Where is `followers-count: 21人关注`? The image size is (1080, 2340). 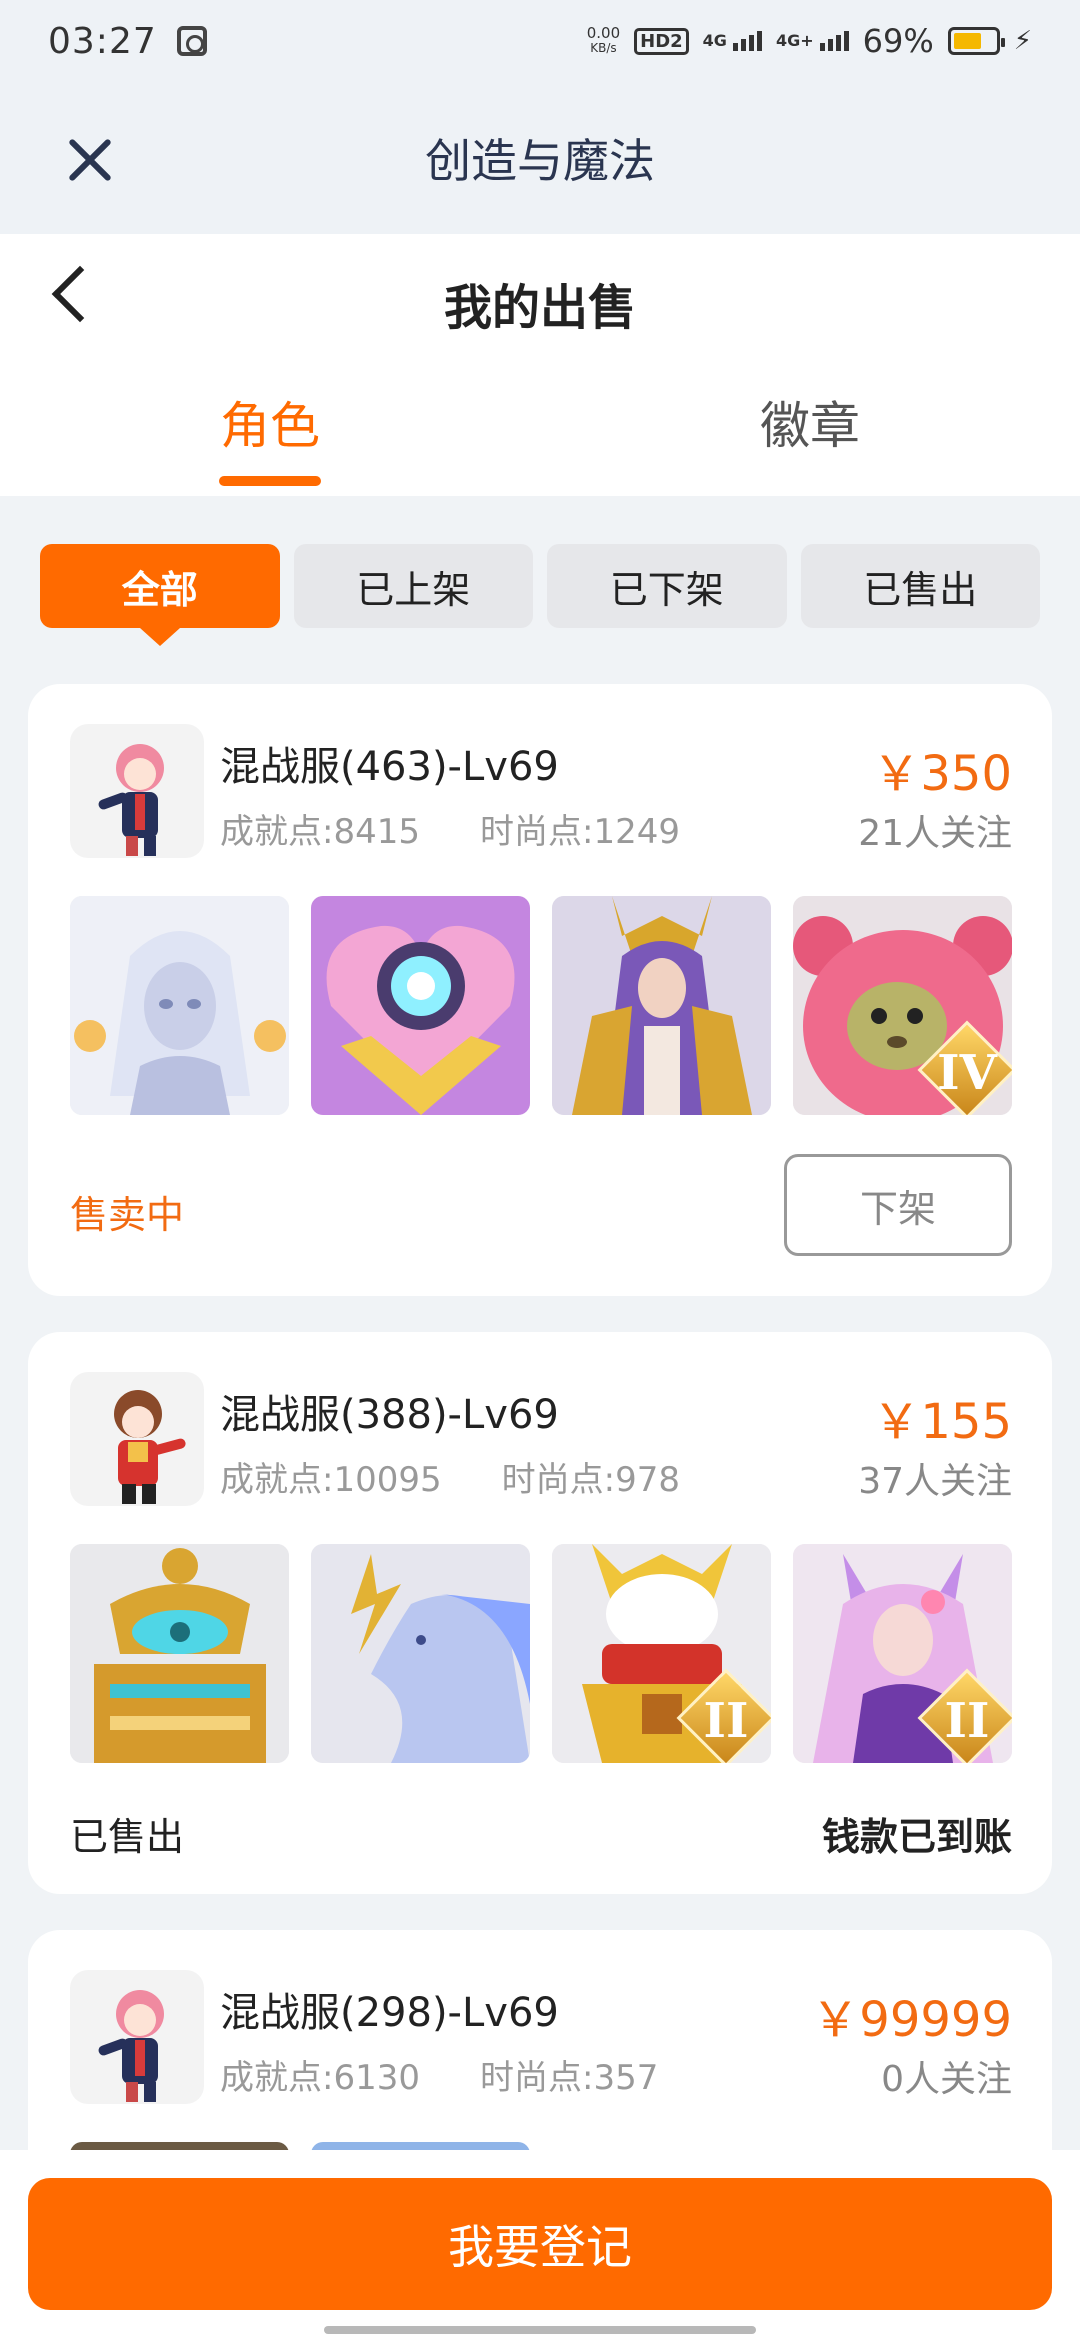 followers-count: 21人关注 is located at coordinates (935, 833).